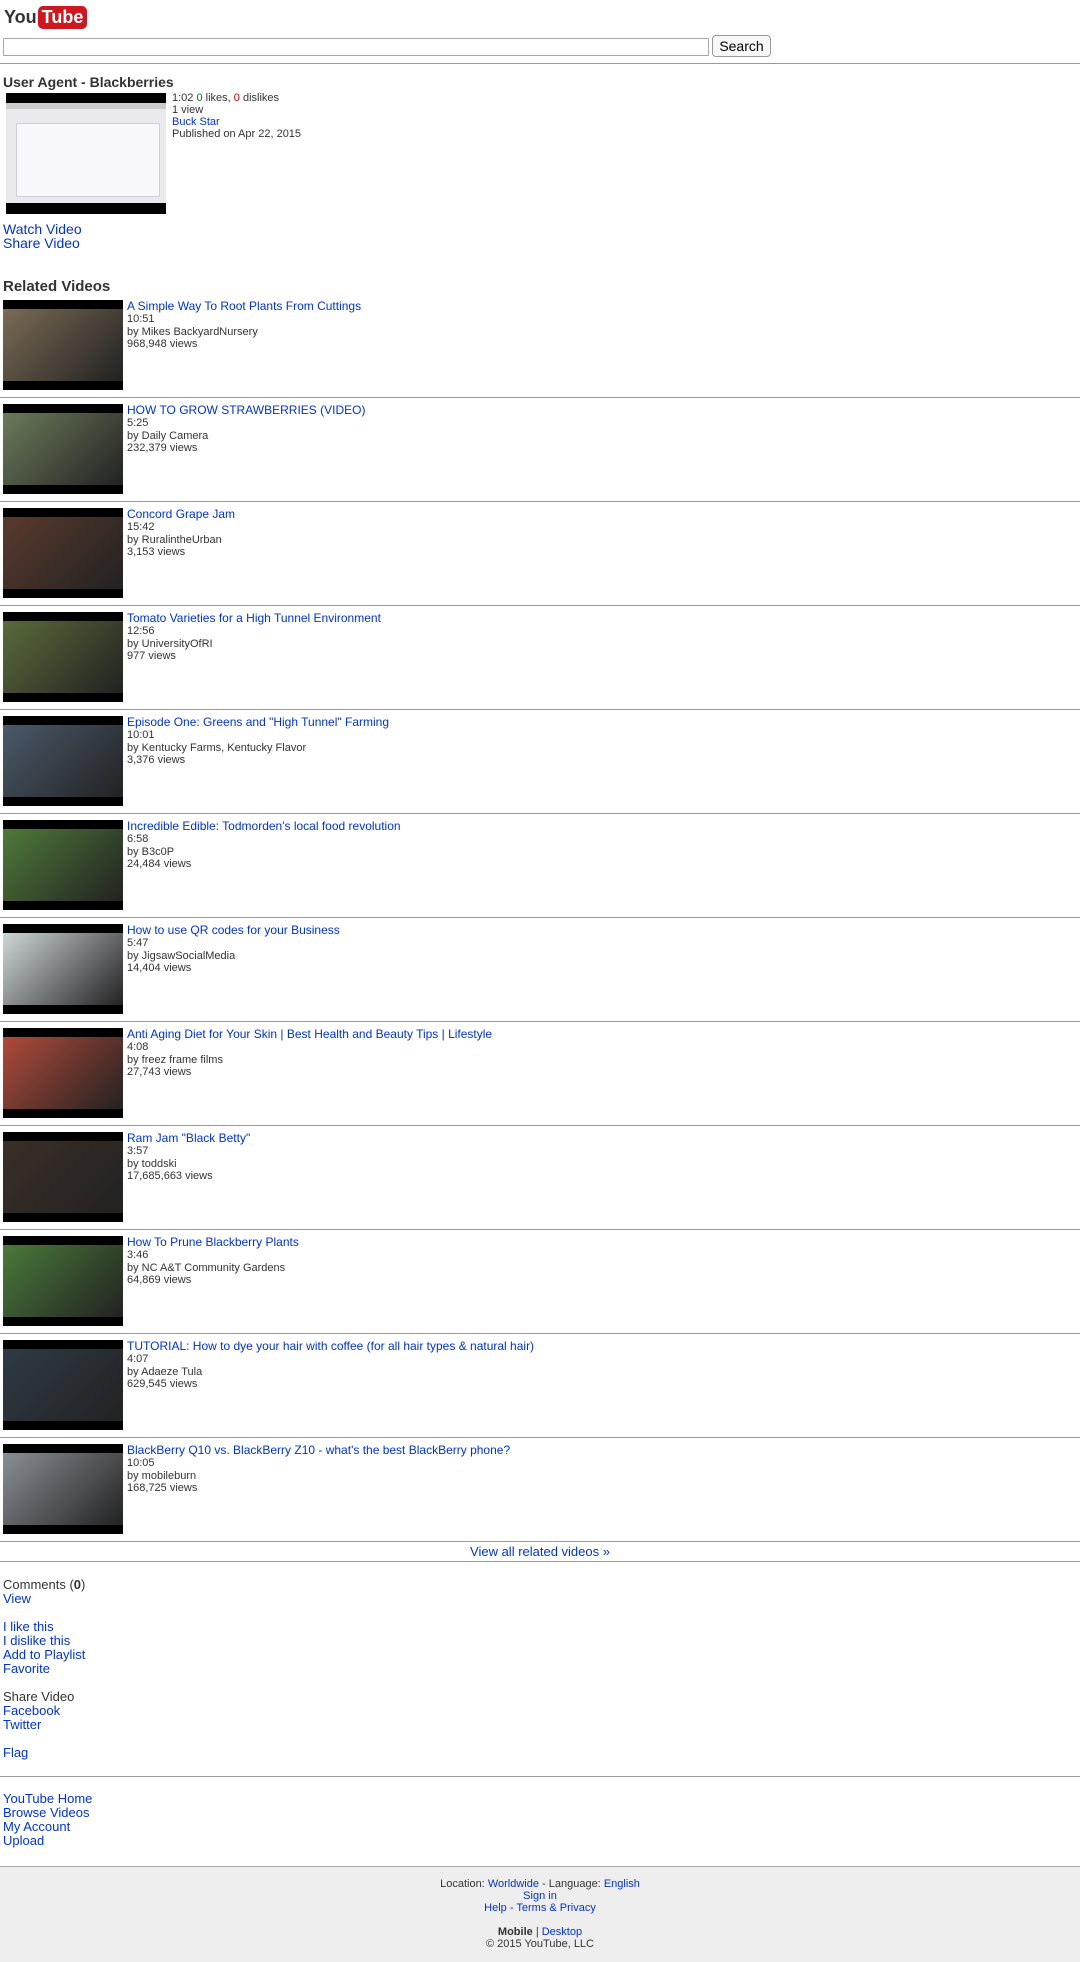 This screenshot has height=1962, width=1080. What do you see at coordinates (741, 46) in the screenshot?
I see `search-button: Search` at bounding box center [741, 46].